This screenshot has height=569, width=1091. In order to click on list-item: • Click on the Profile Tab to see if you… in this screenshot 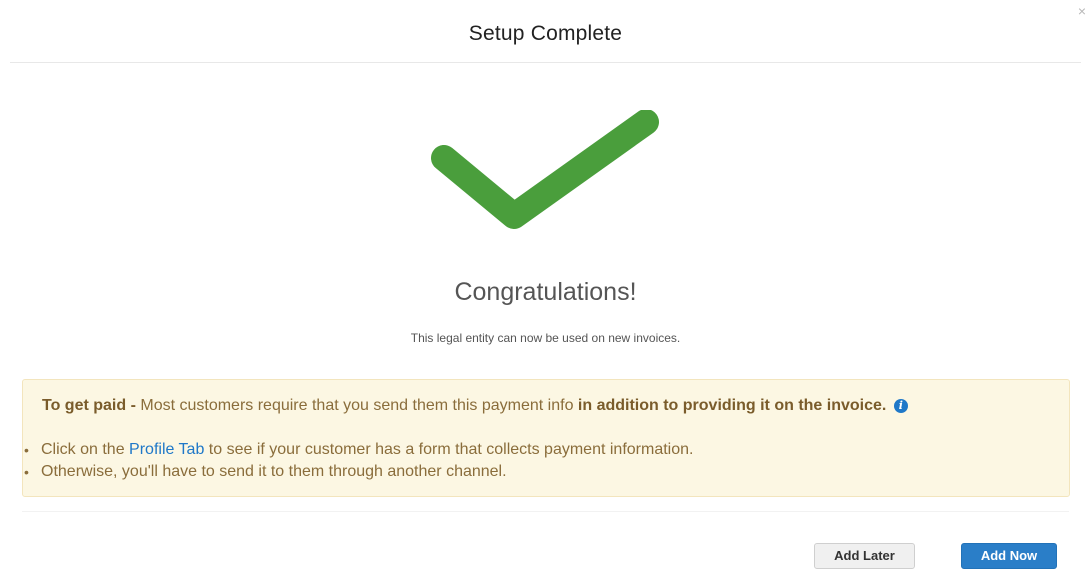, I will do `click(359, 450)`.